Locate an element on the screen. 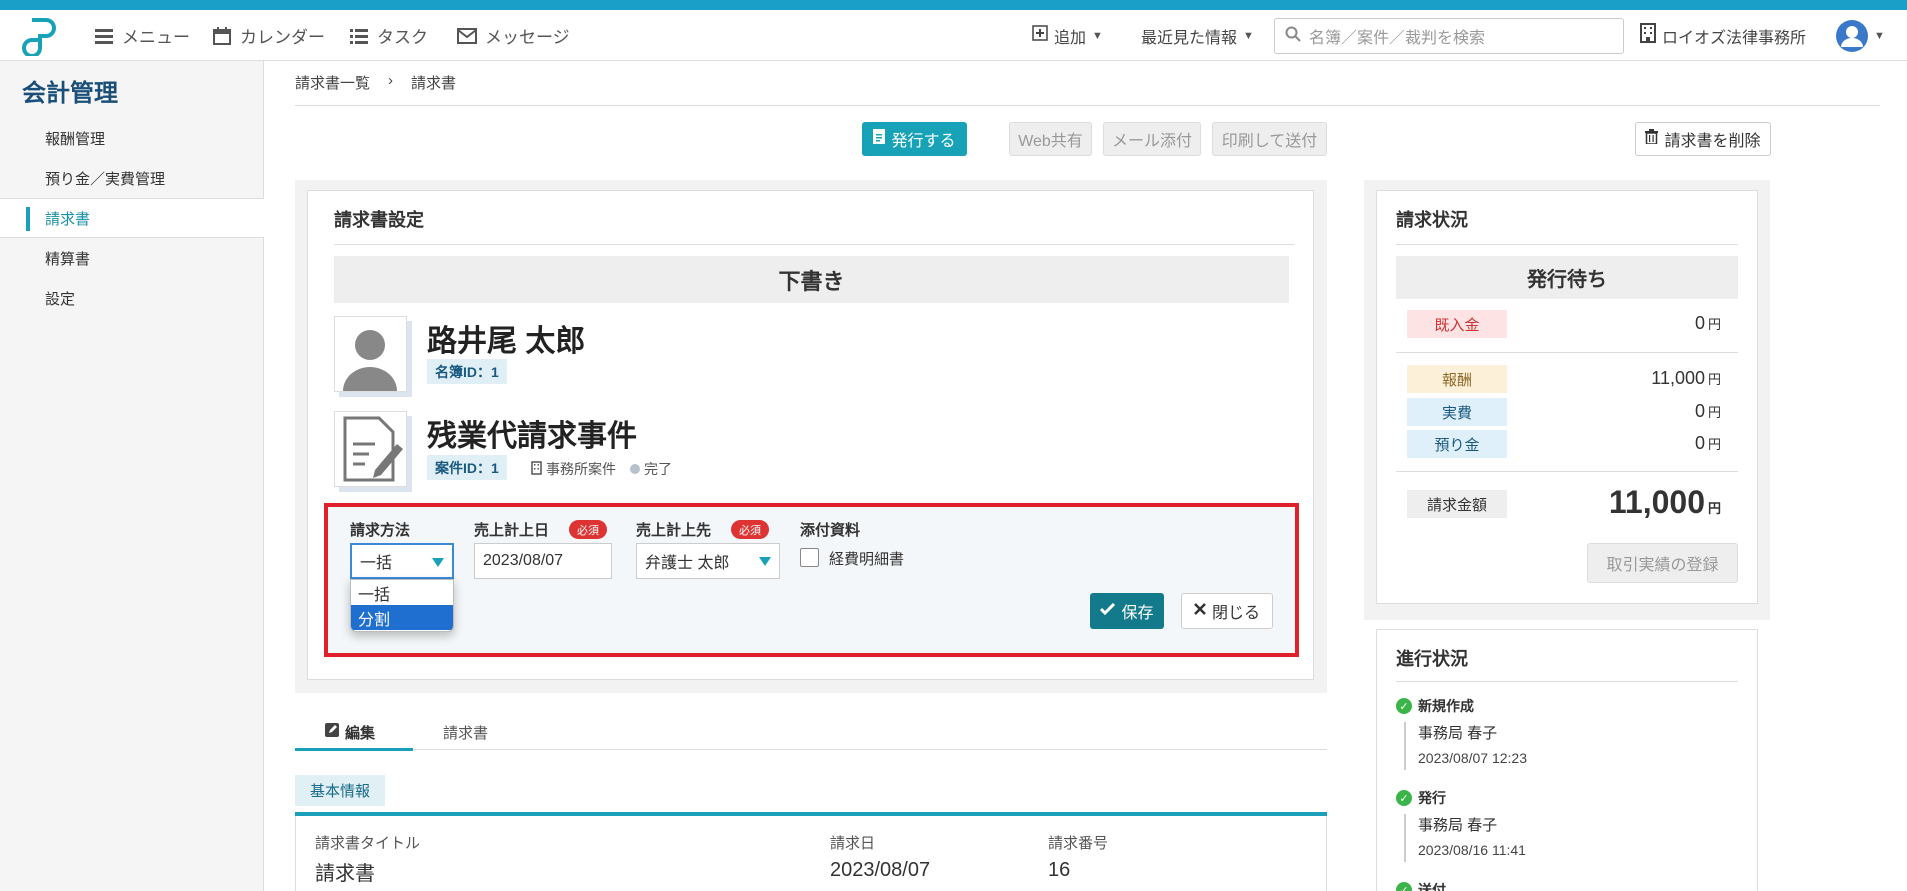 The width and height of the screenshot is (1907, 891). expense-detail-label: 経費明細書 is located at coordinates (866, 558).